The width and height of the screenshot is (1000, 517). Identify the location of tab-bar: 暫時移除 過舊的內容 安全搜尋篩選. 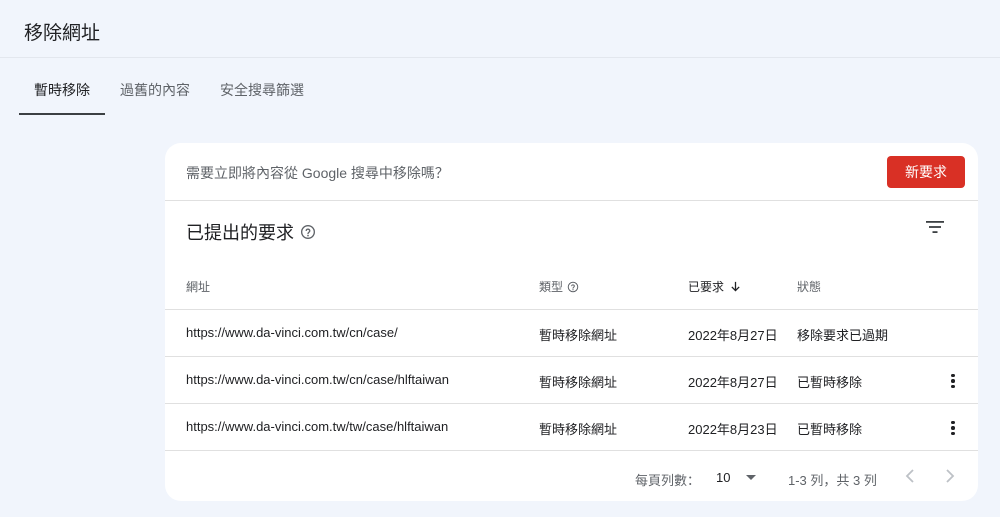
(169, 89).